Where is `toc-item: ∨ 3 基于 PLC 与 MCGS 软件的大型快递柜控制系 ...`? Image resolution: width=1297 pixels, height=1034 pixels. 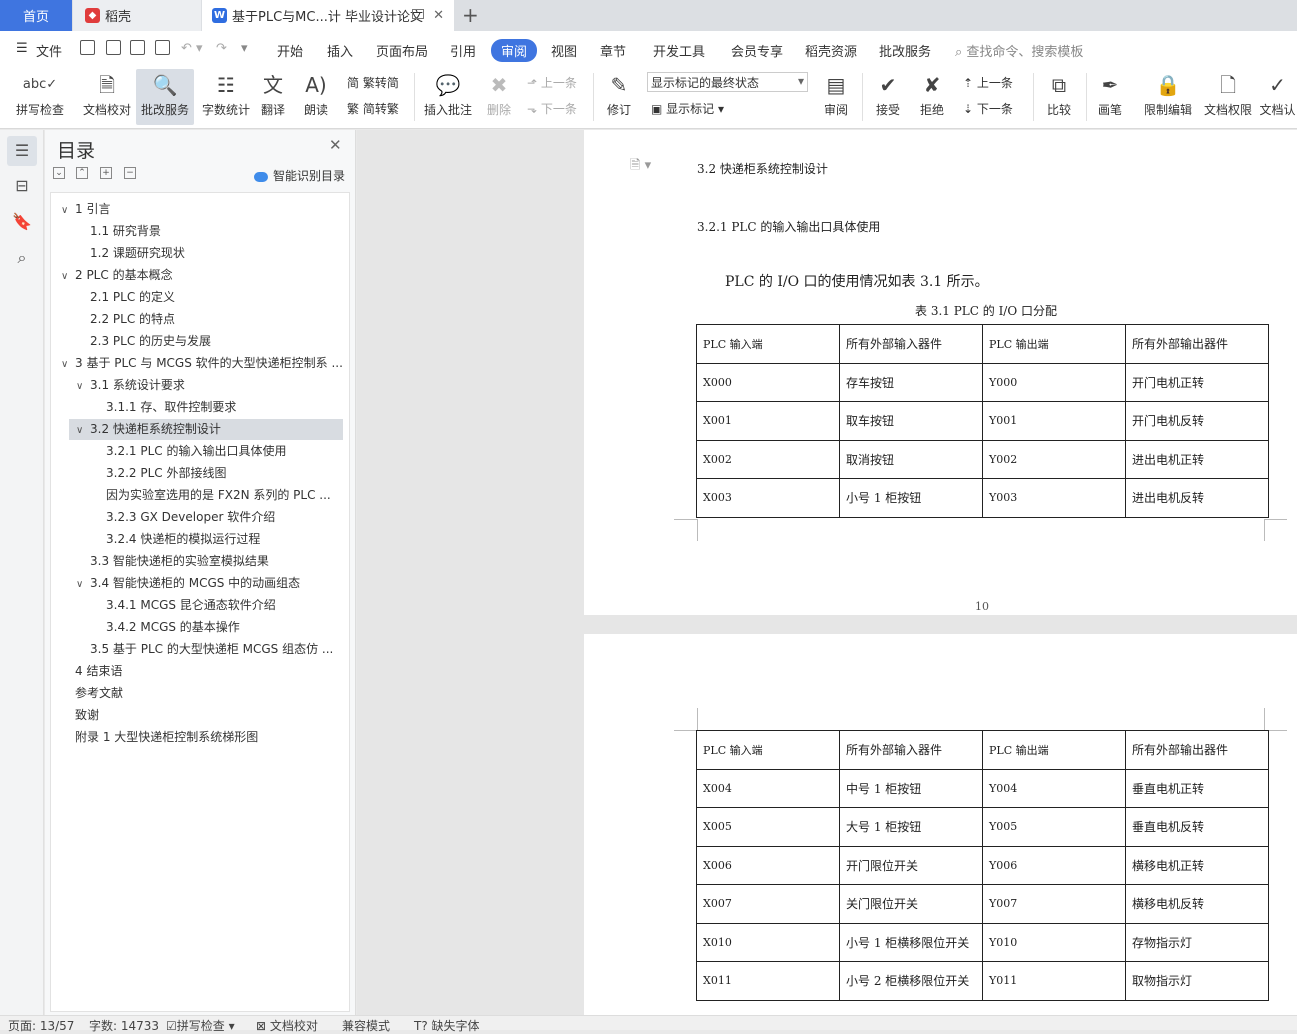
toc-item: ∨ 3 基于 PLC 与 MCGS 软件的大型快递柜控制系 ... is located at coordinates (199, 363).